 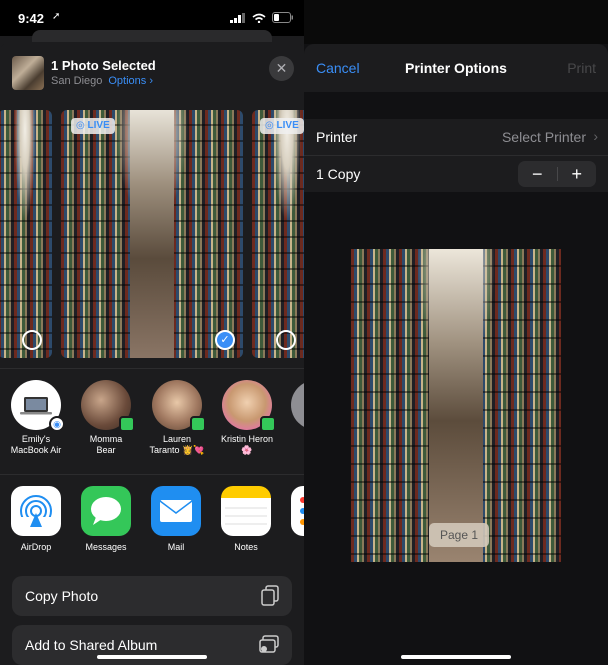 I want to click on reminders-icon, so click(x=297, y=511).